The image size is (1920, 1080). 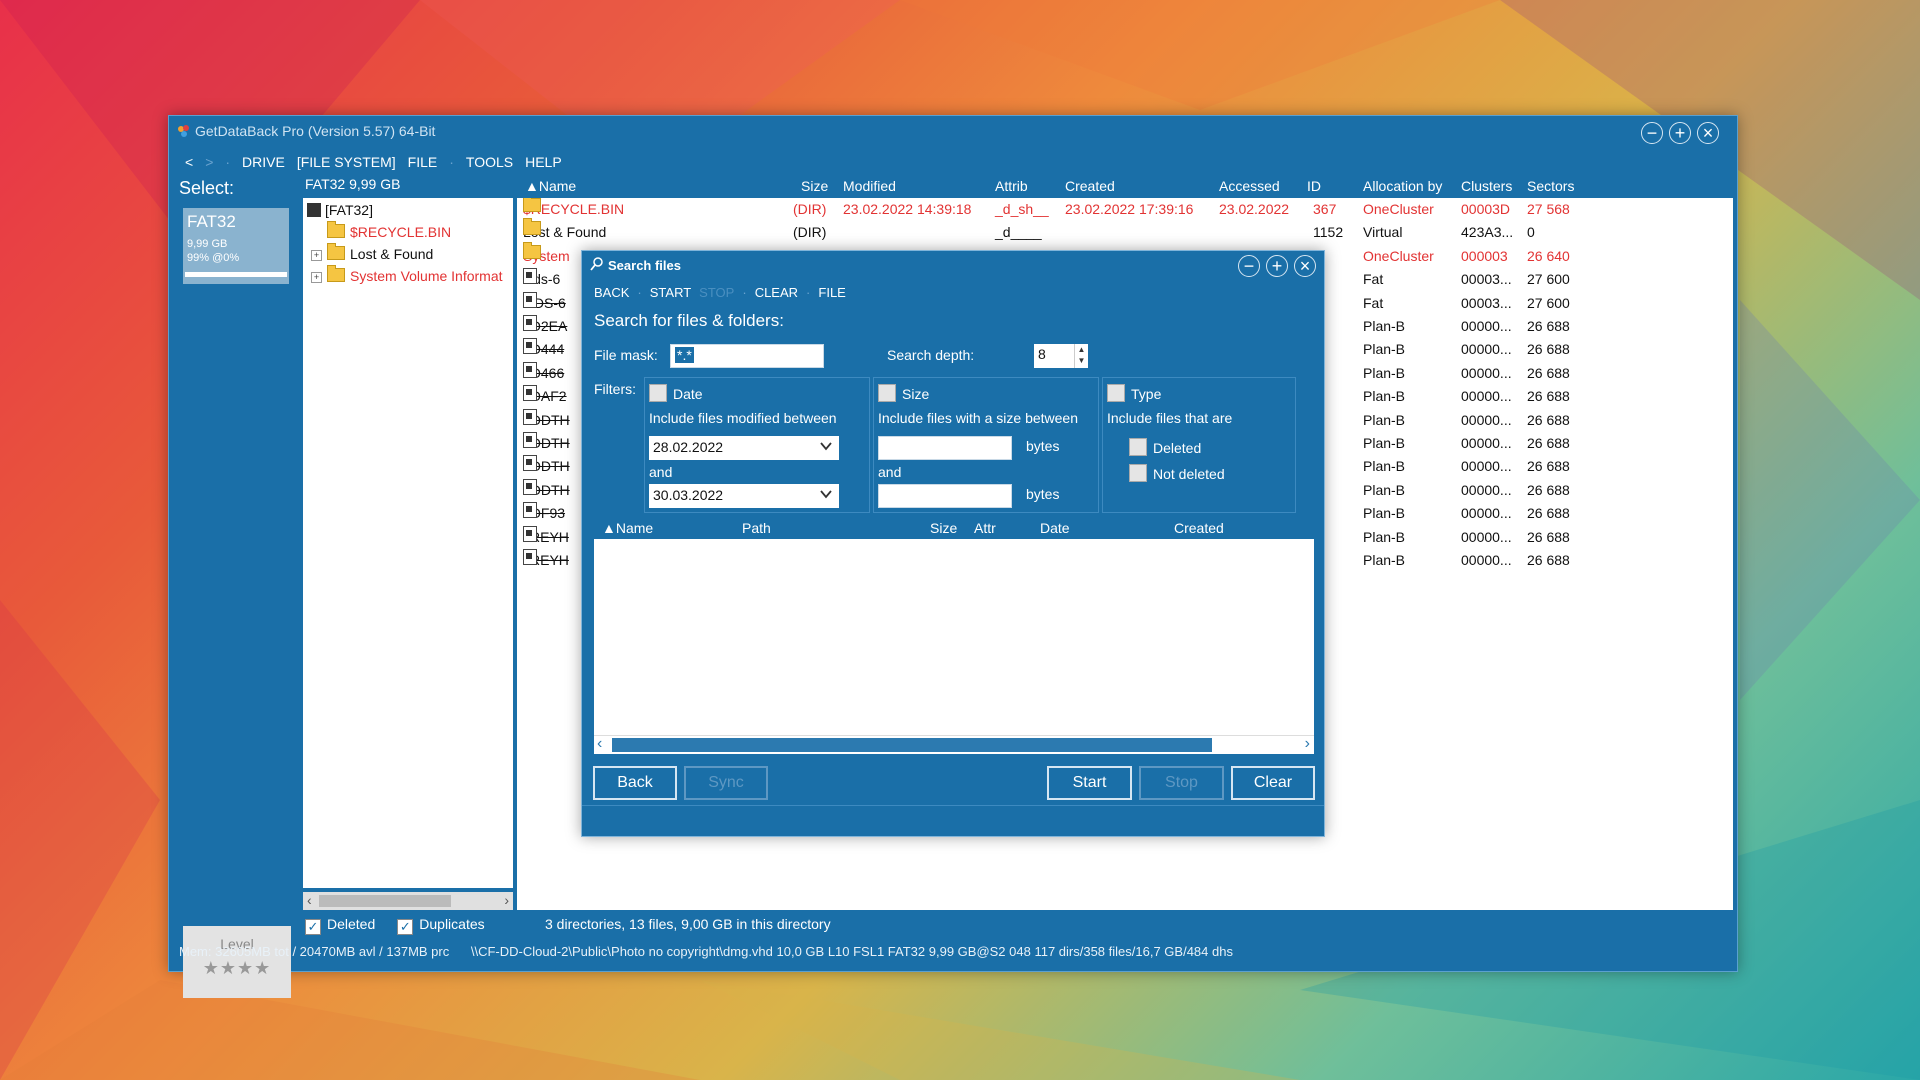 What do you see at coordinates (1550, 186) in the screenshot?
I see `column-sectors: Sectors` at bounding box center [1550, 186].